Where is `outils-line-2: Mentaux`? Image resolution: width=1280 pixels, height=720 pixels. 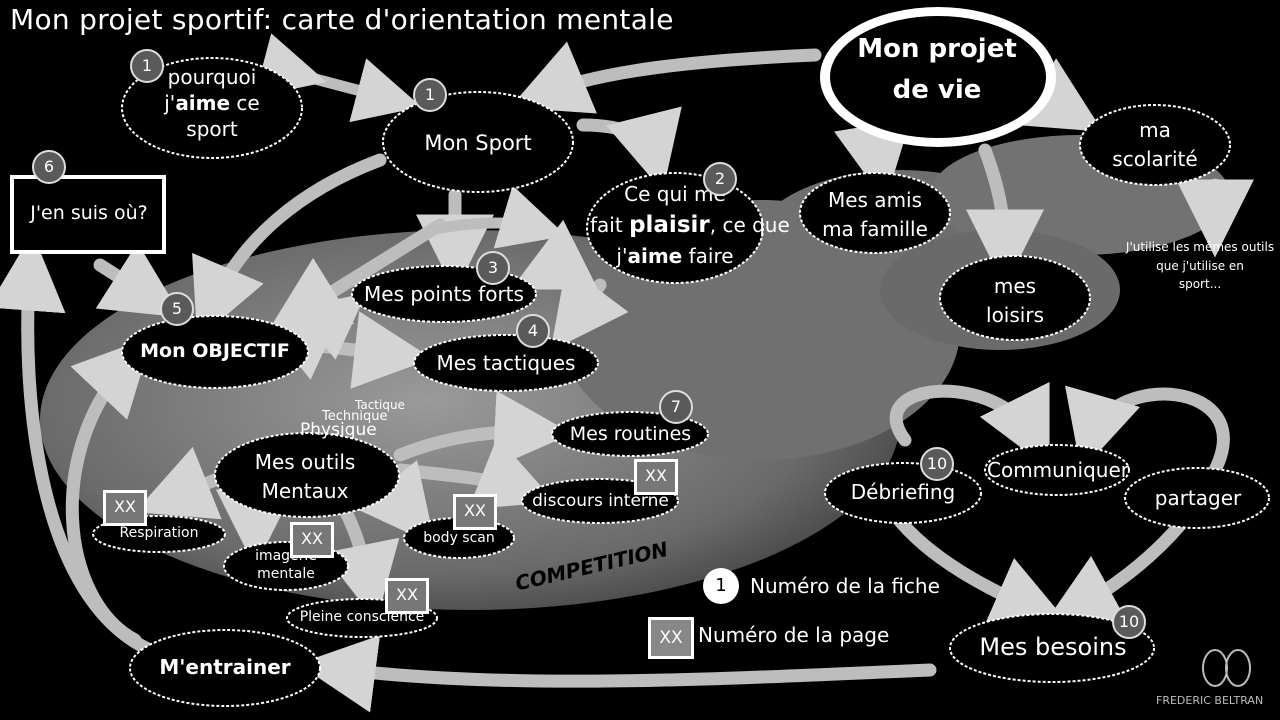
outils-line-2: Mentaux is located at coordinates (305, 491).